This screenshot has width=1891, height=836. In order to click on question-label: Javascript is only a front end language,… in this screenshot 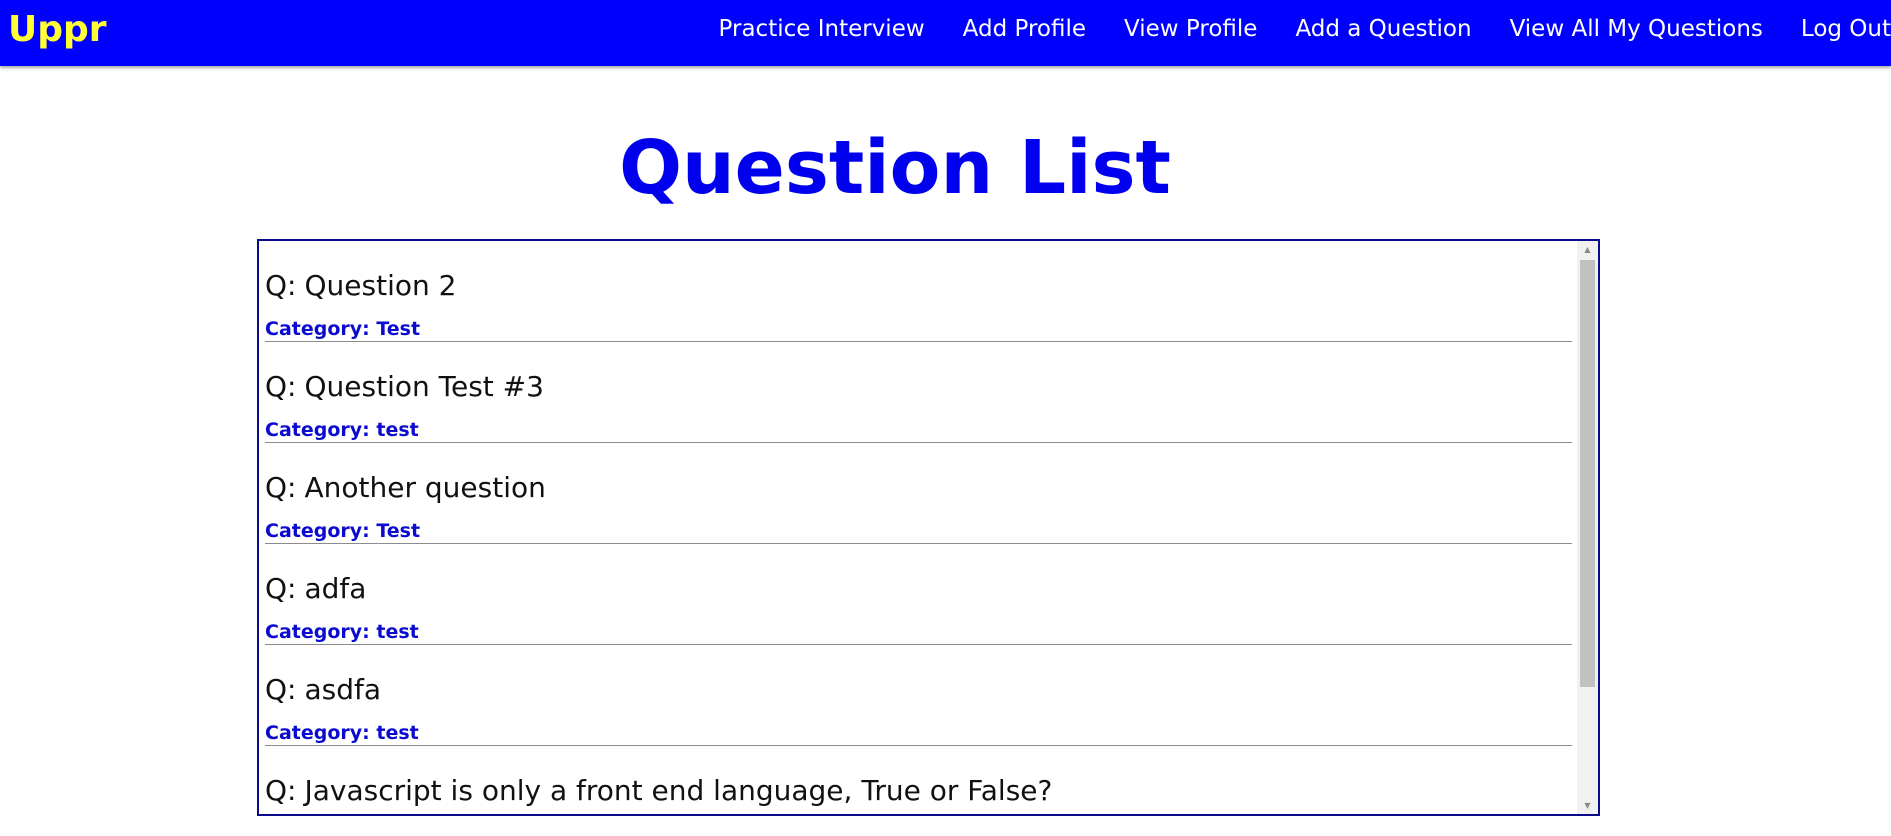, I will do `click(678, 790)`.